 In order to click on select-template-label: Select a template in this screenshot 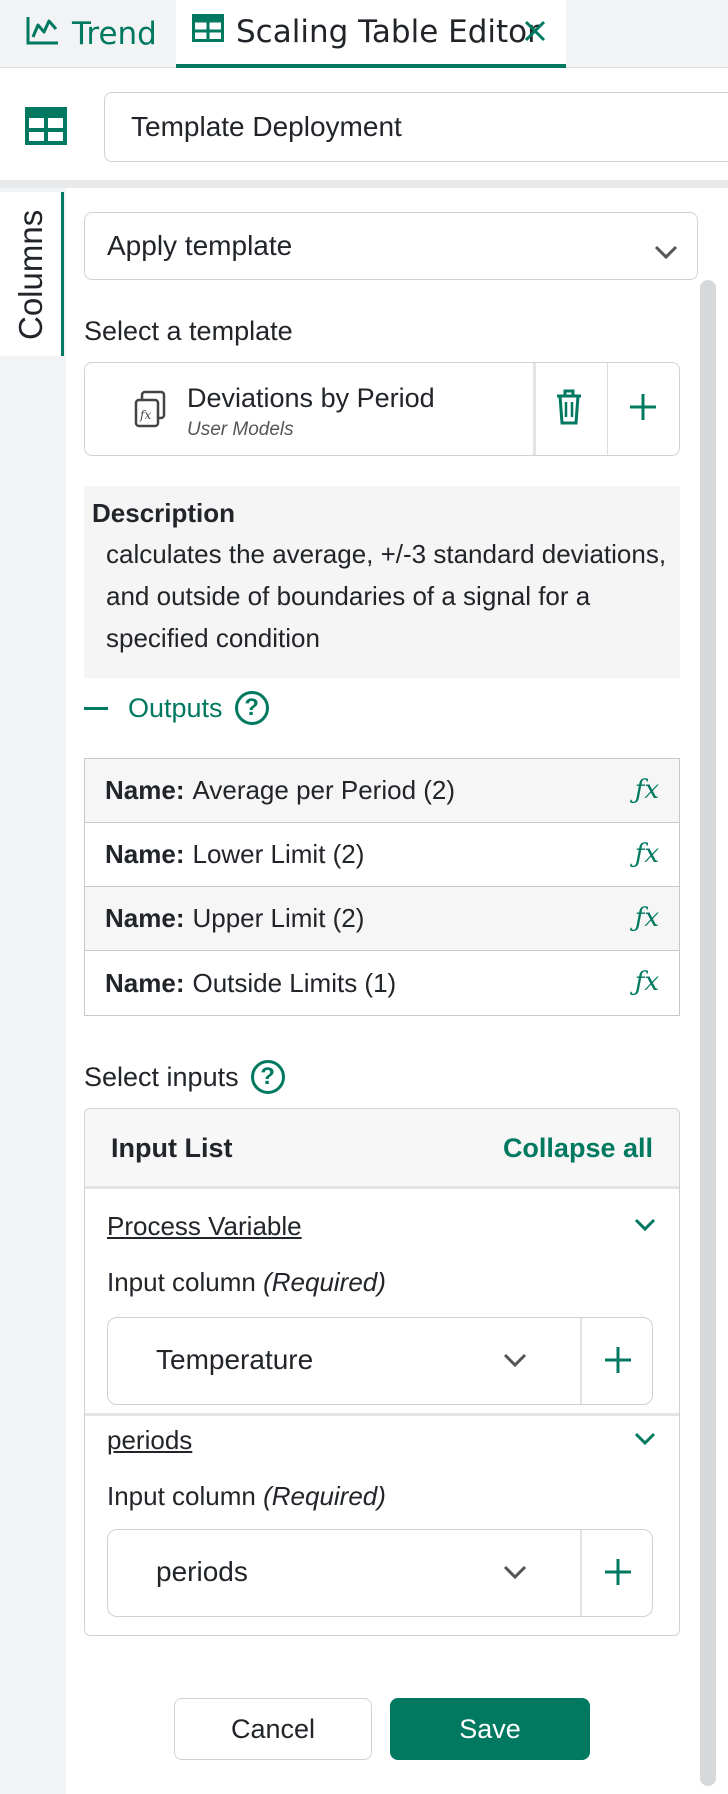, I will do `click(188, 331)`.